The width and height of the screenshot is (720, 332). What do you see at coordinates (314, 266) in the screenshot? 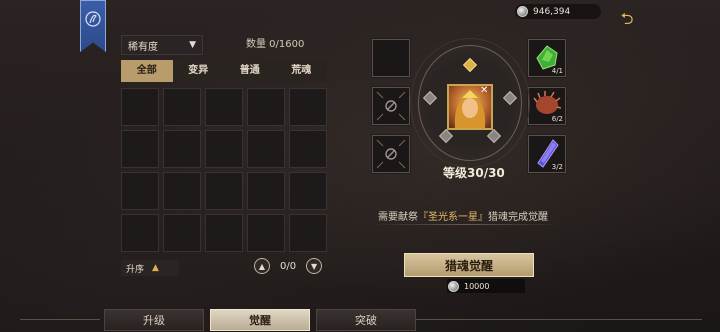
I see `page-down-button: ▼` at bounding box center [314, 266].